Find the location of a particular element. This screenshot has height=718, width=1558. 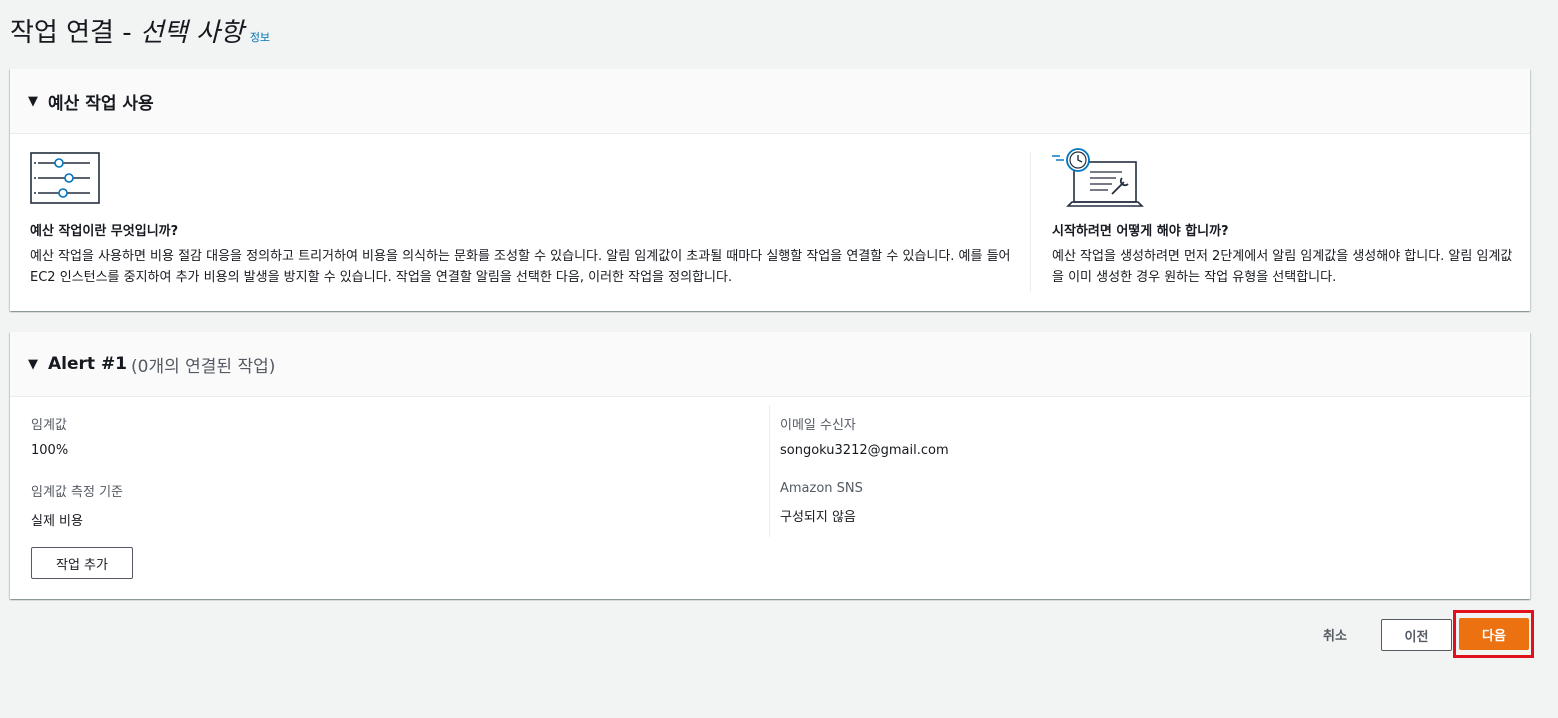

previous-button: 이전 is located at coordinates (1416, 635).